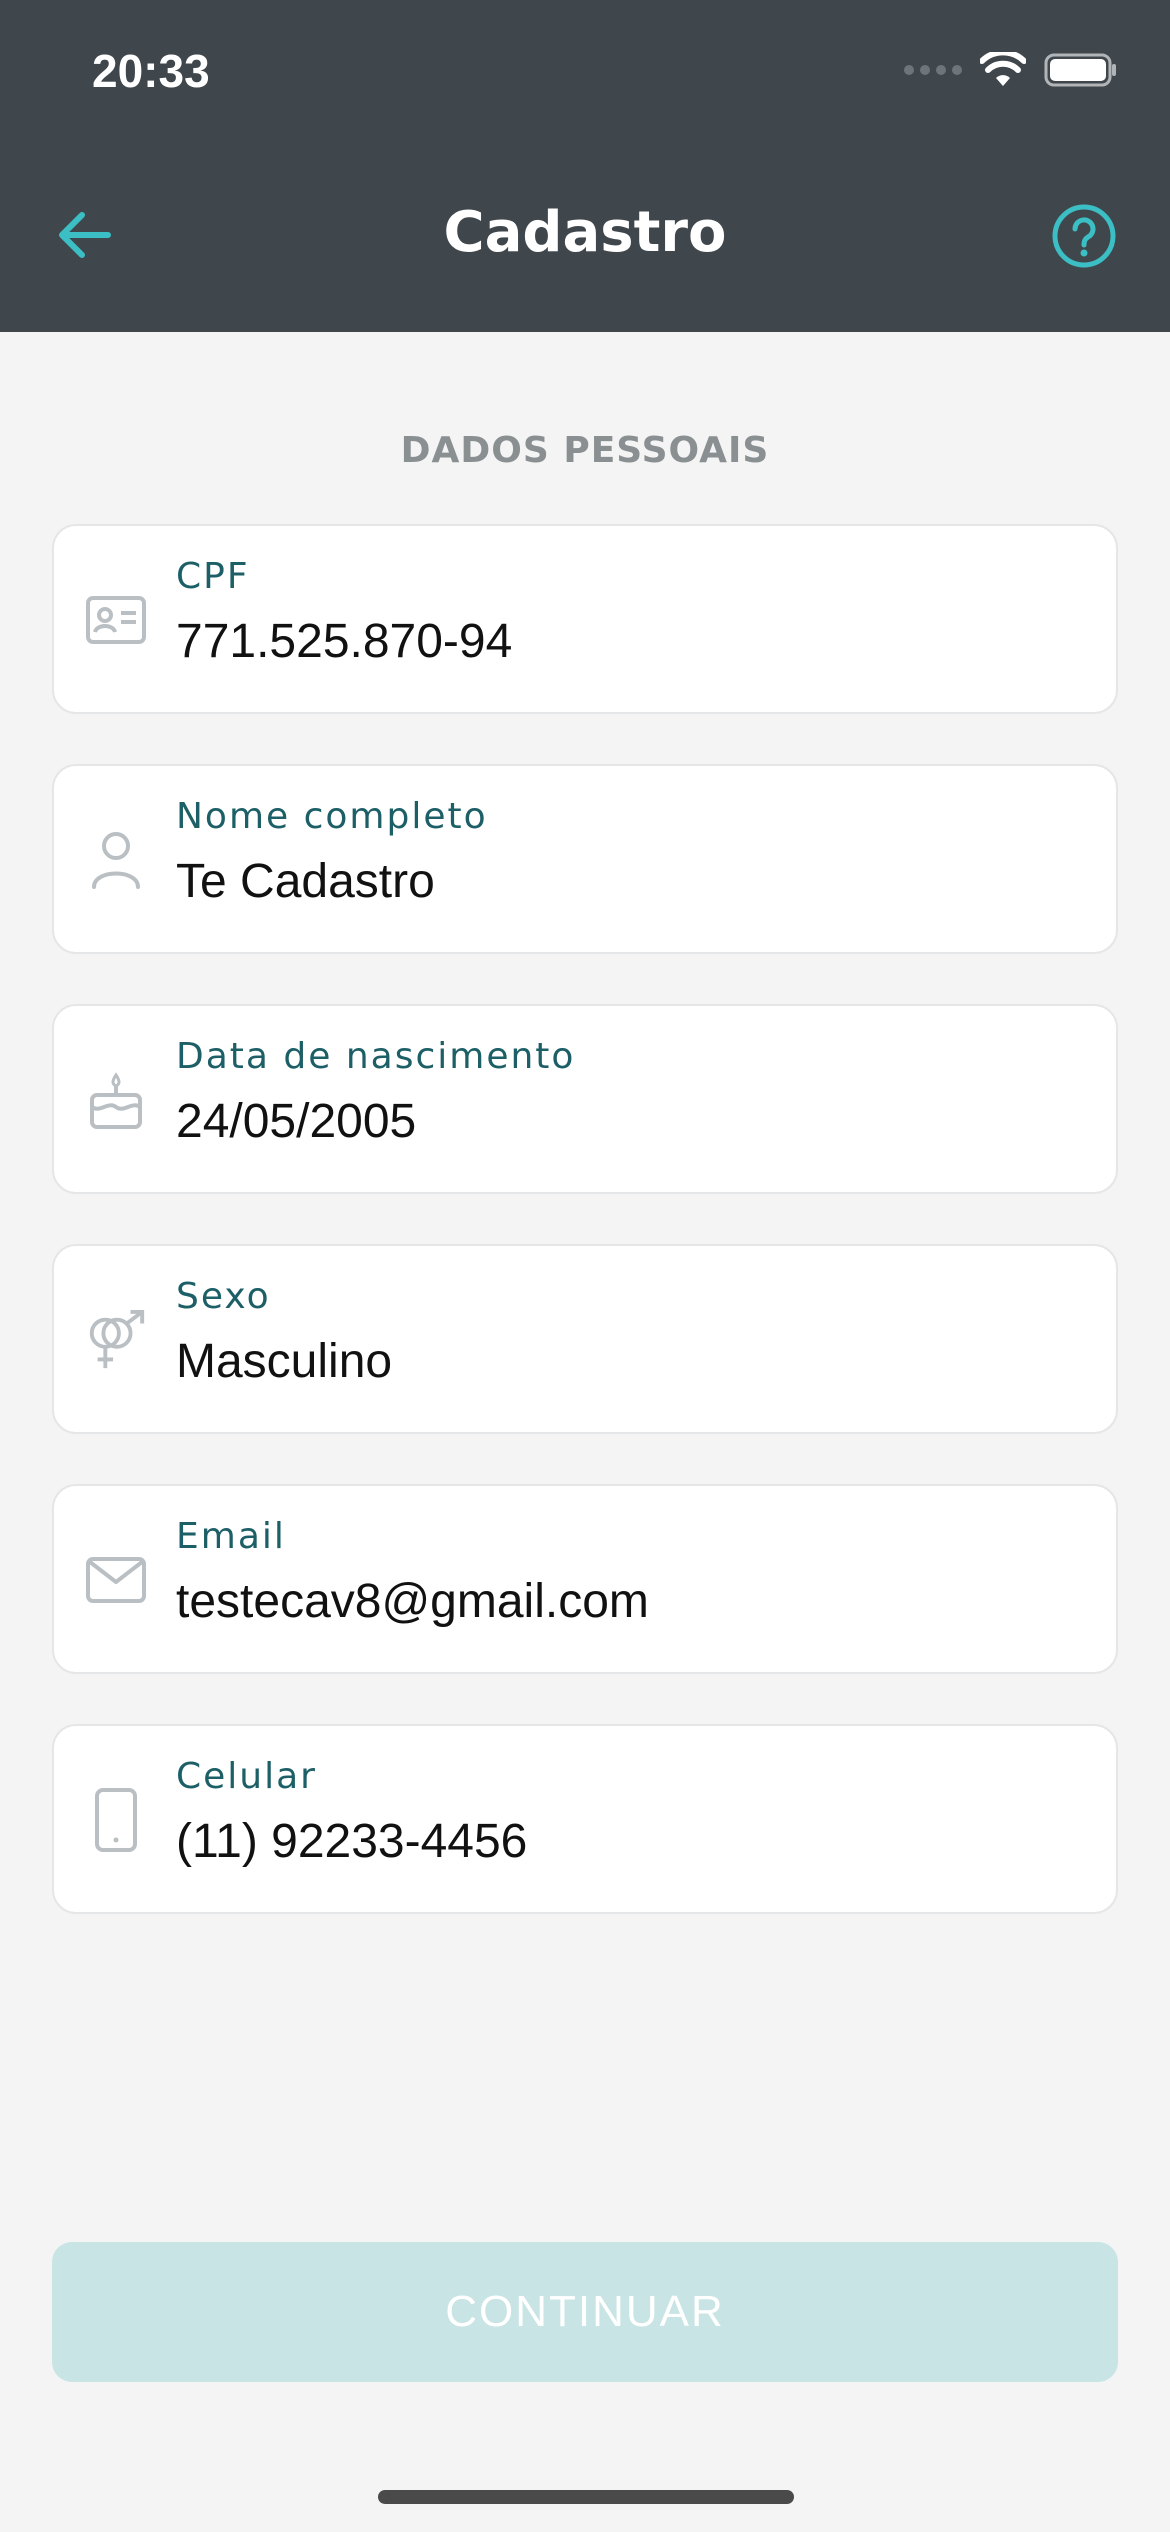 The height and width of the screenshot is (2532, 1170). What do you see at coordinates (223, 1296) in the screenshot?
I see `field-label: Sexo` at bounding box center [223, 1296].